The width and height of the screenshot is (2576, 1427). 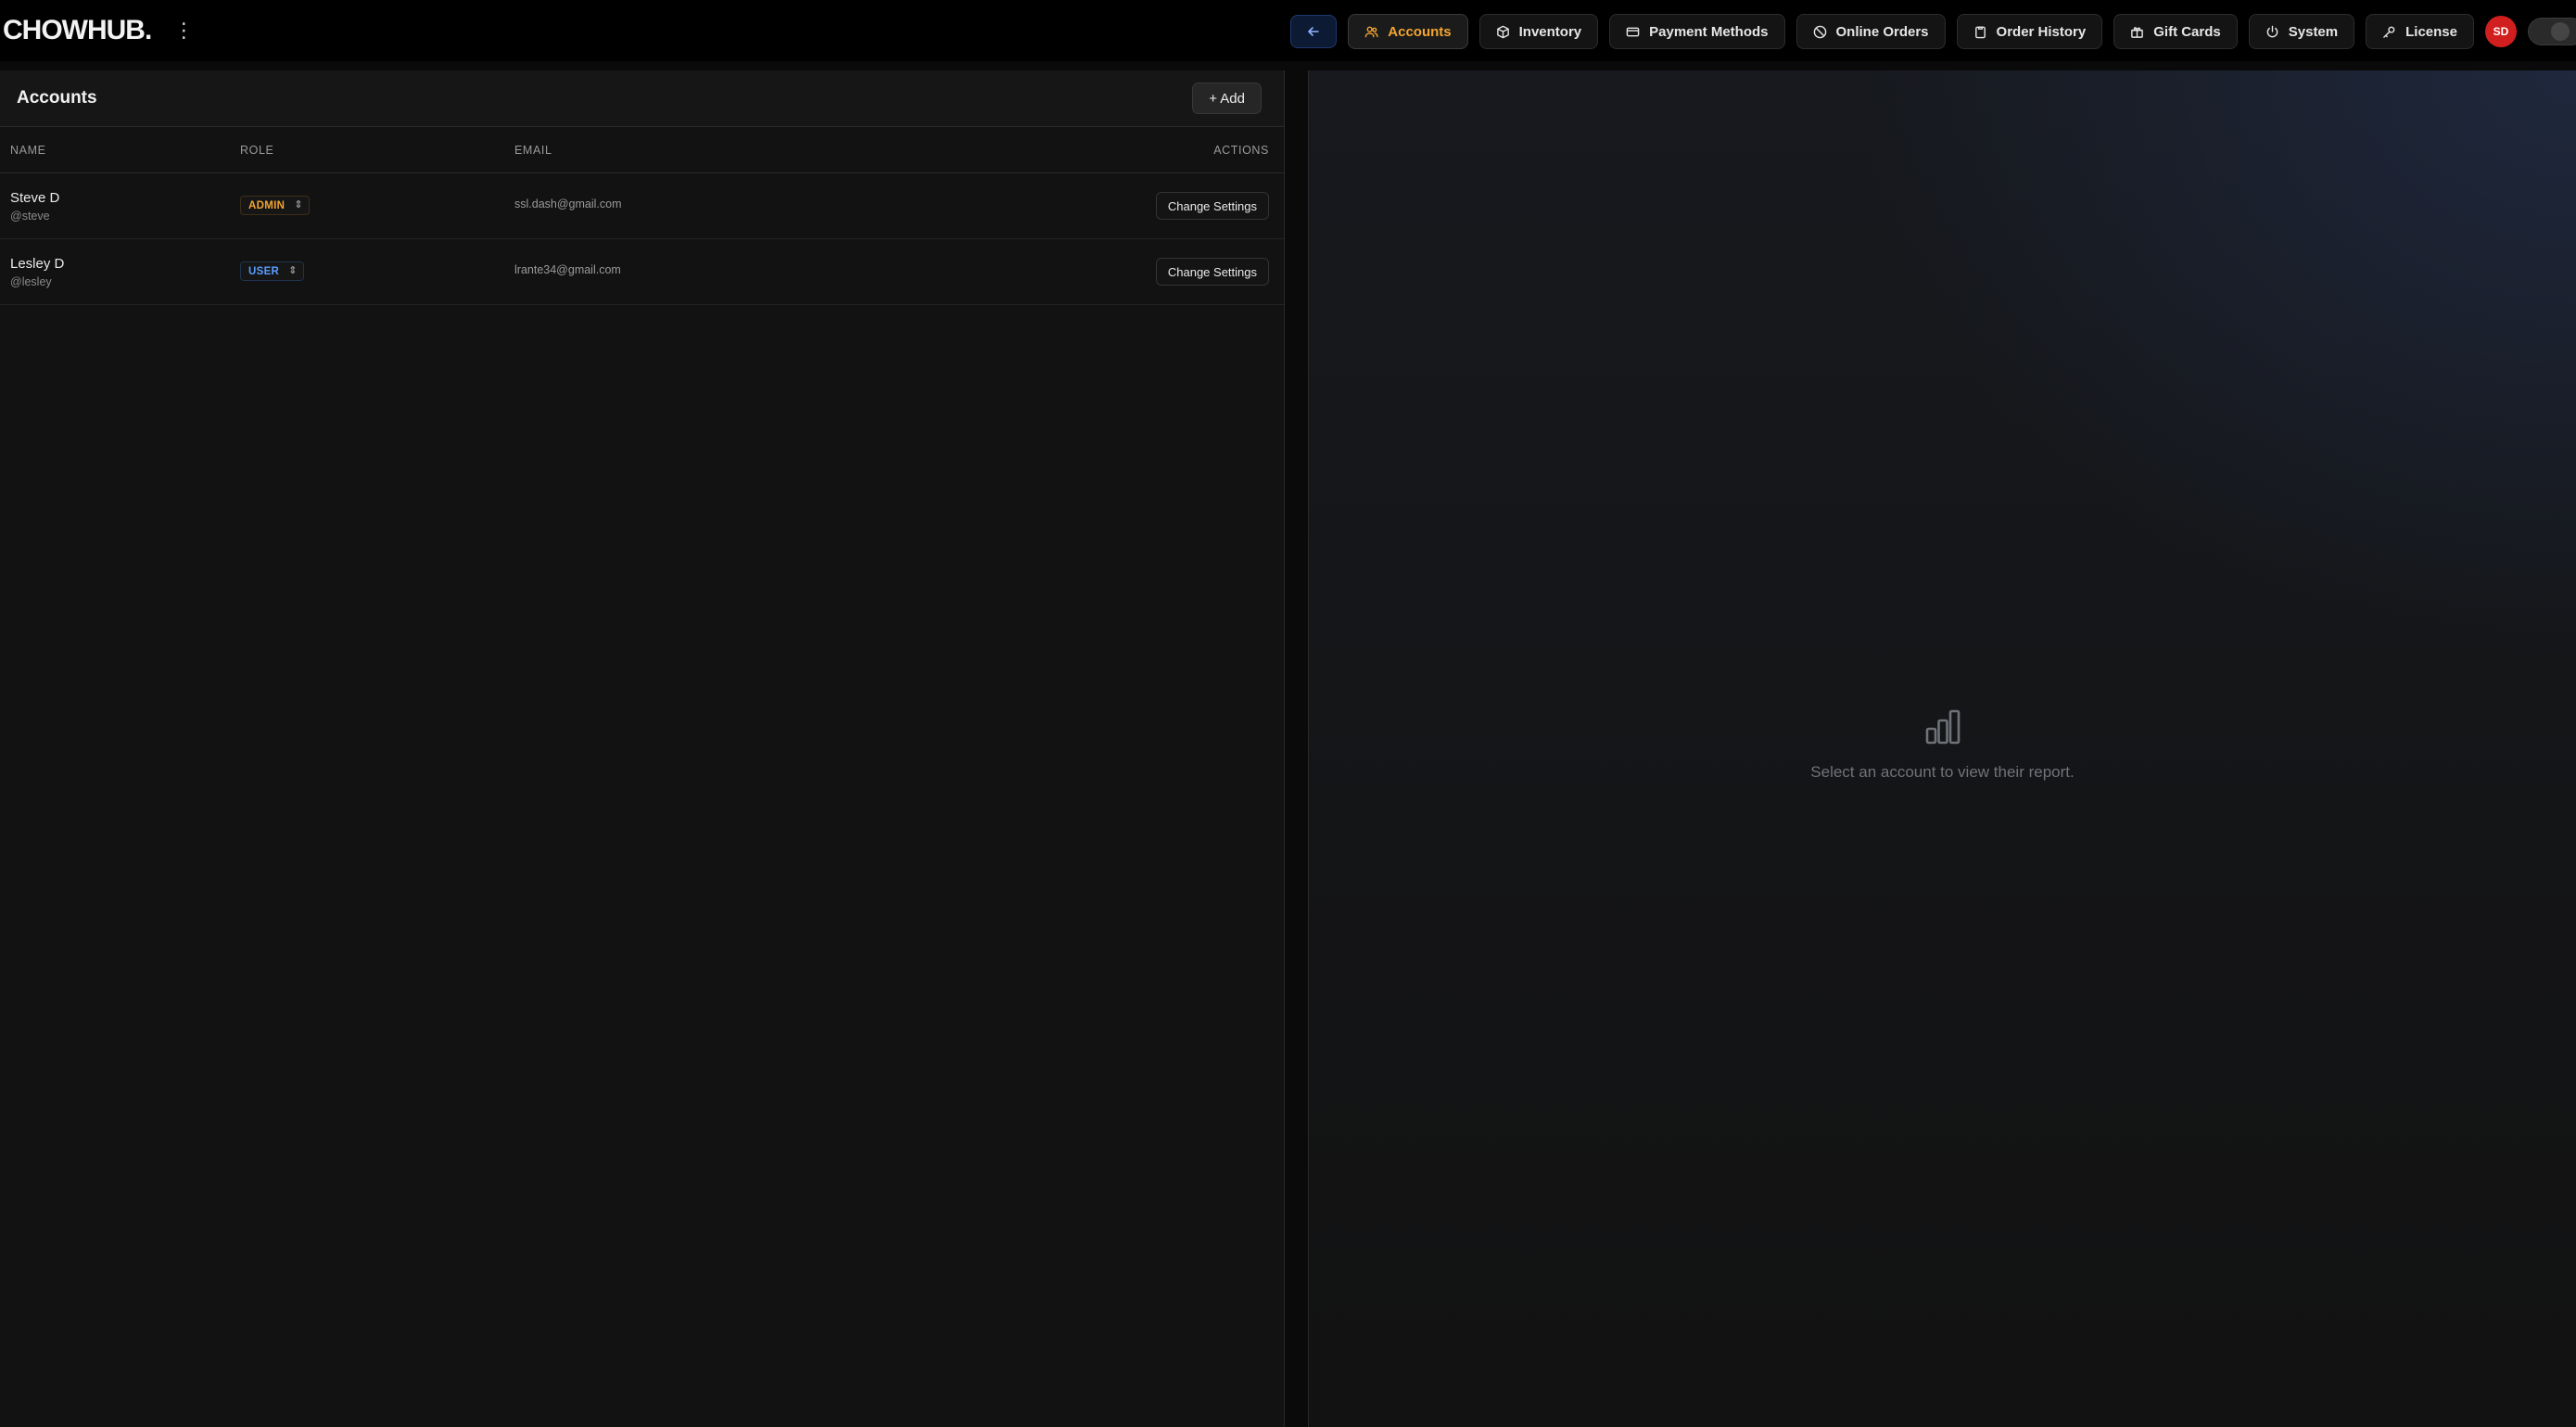 What do you see at coordinates (28, 150) in the screenshot?
I see `column-name: NAME` at bounding box center [28, 150].